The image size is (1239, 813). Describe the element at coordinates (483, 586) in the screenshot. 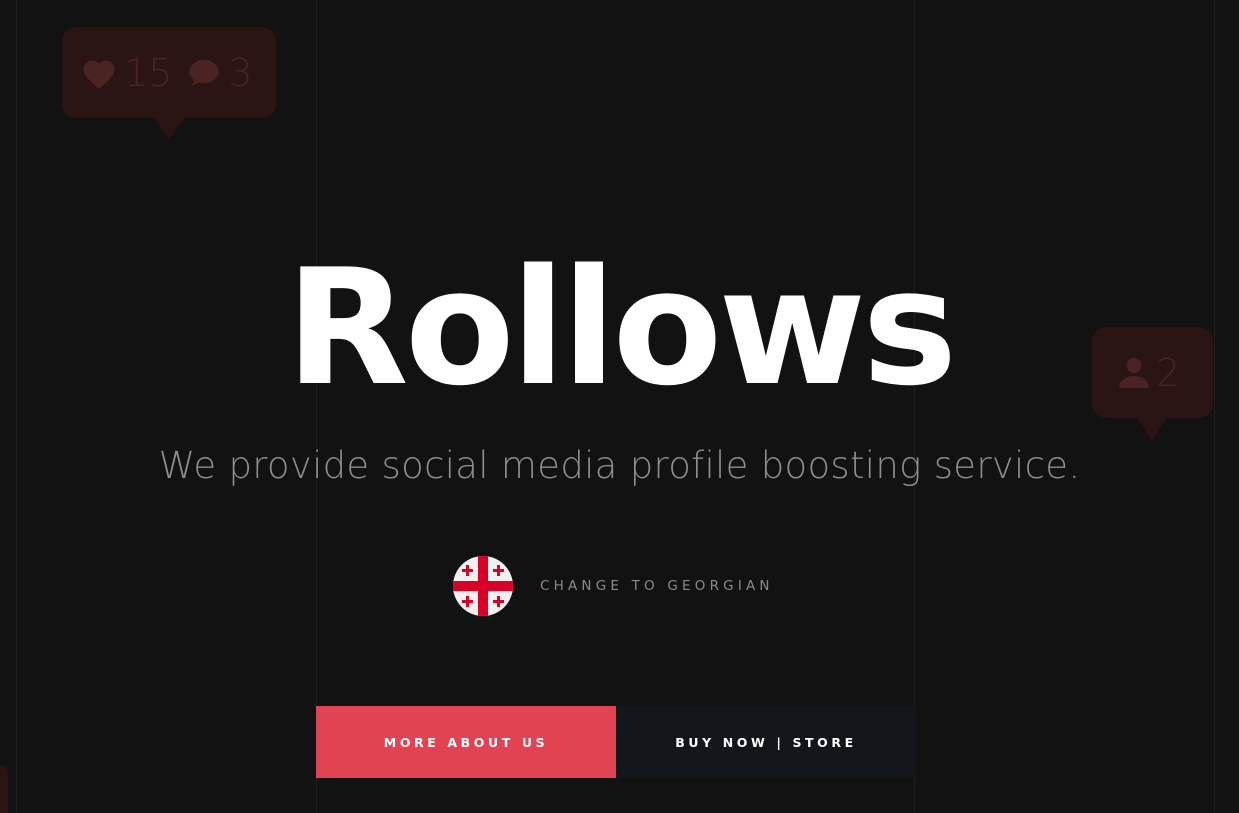

I see `georgia-flag-icon` at that location.